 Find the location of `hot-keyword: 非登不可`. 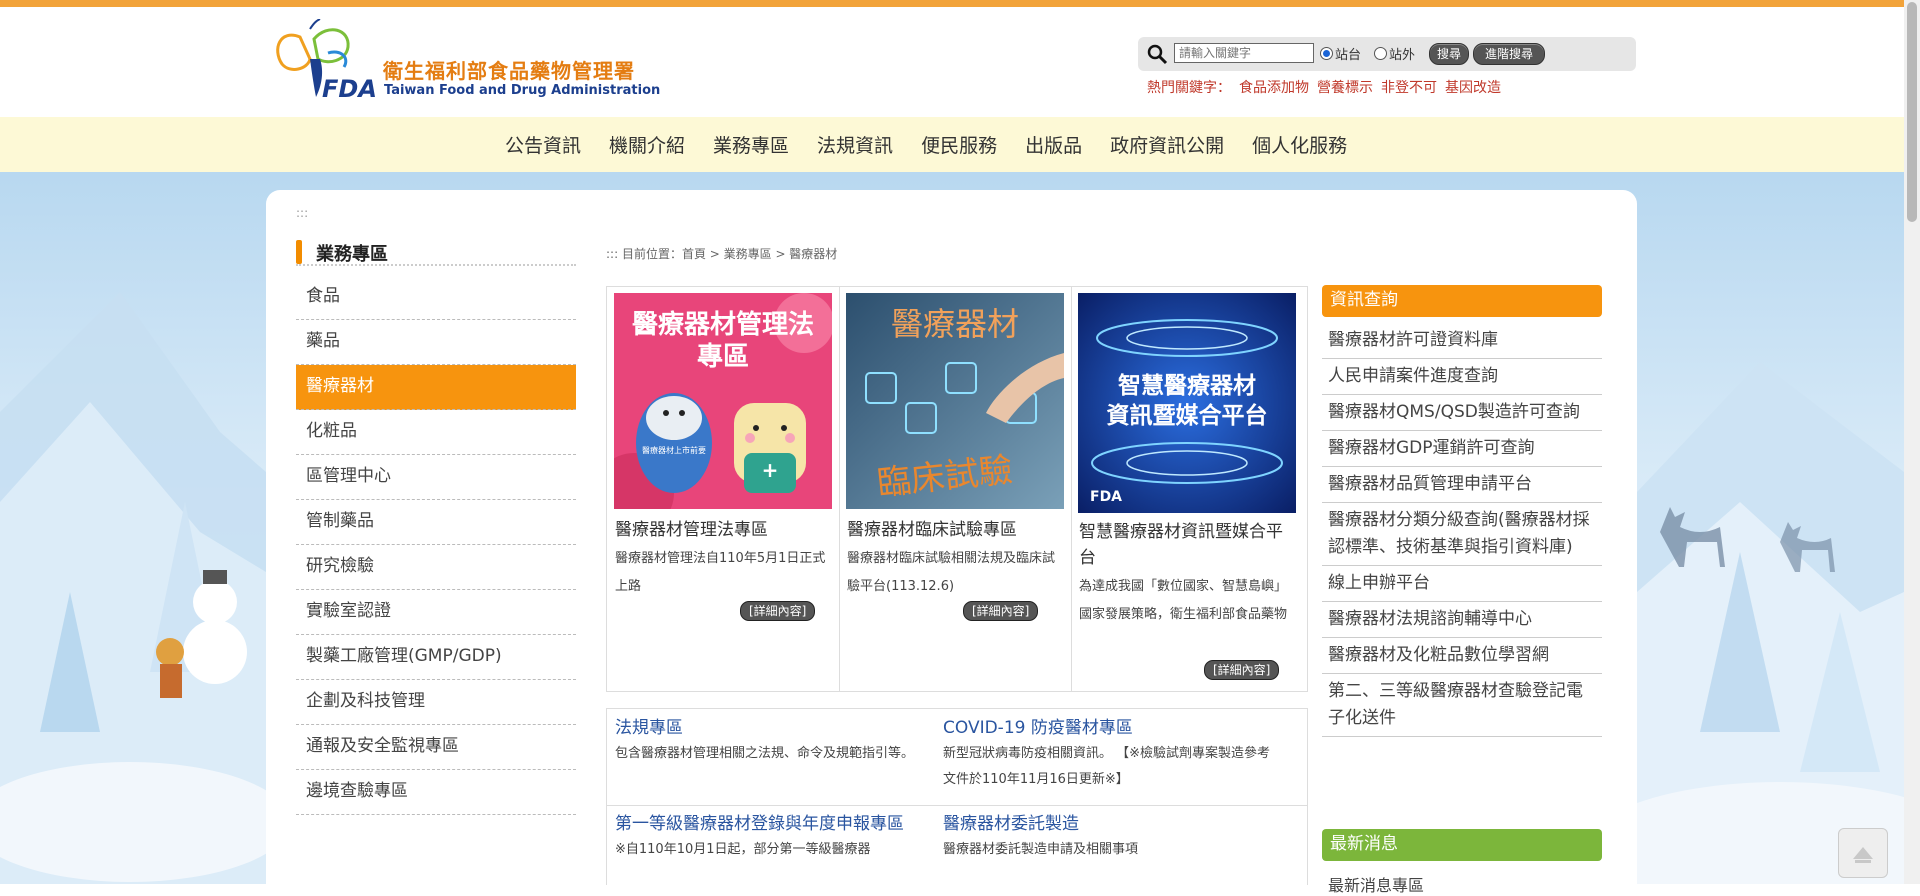

hot-keyword: 非登不可 is located at coordinates (1409, 88).